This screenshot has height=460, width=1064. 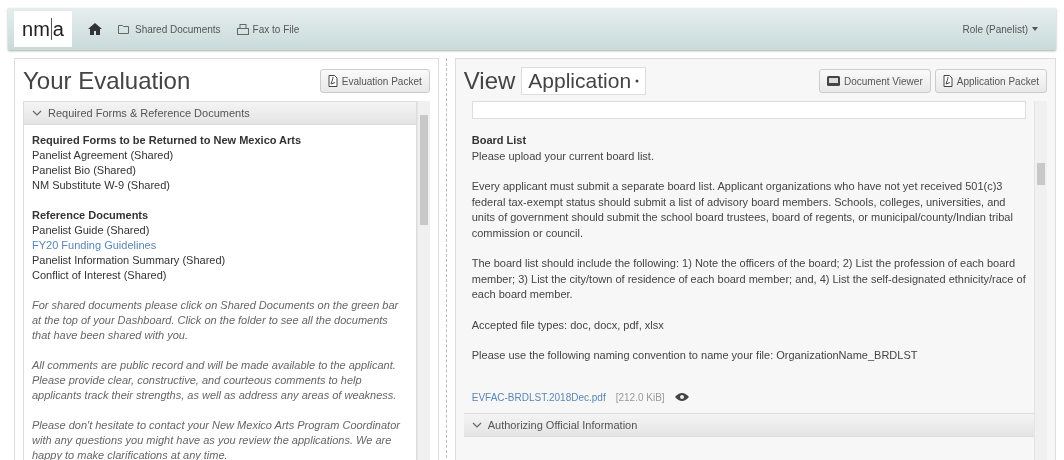 I want to click on panel-title: Your Evaluation, so click(x=107, y=81).